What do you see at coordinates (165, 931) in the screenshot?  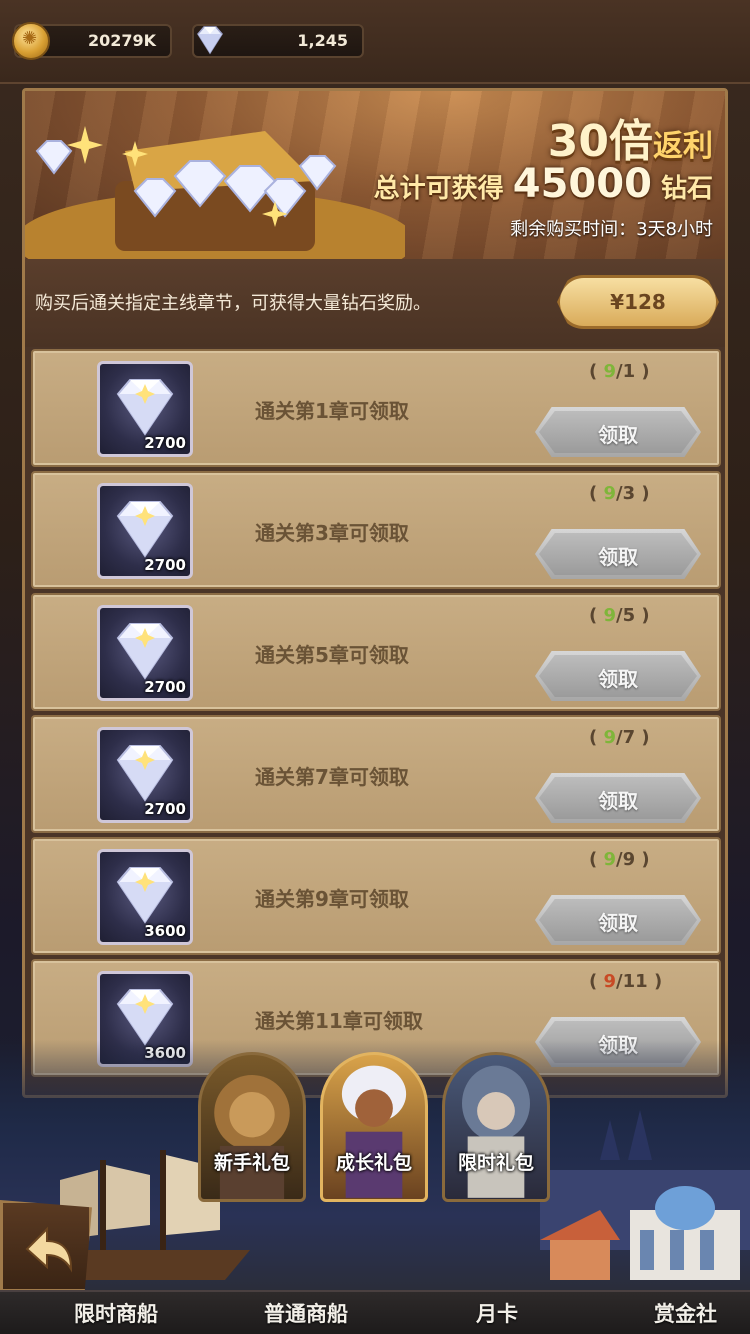 I see `reward-amount: 3600` at bounding box center [165, 931].